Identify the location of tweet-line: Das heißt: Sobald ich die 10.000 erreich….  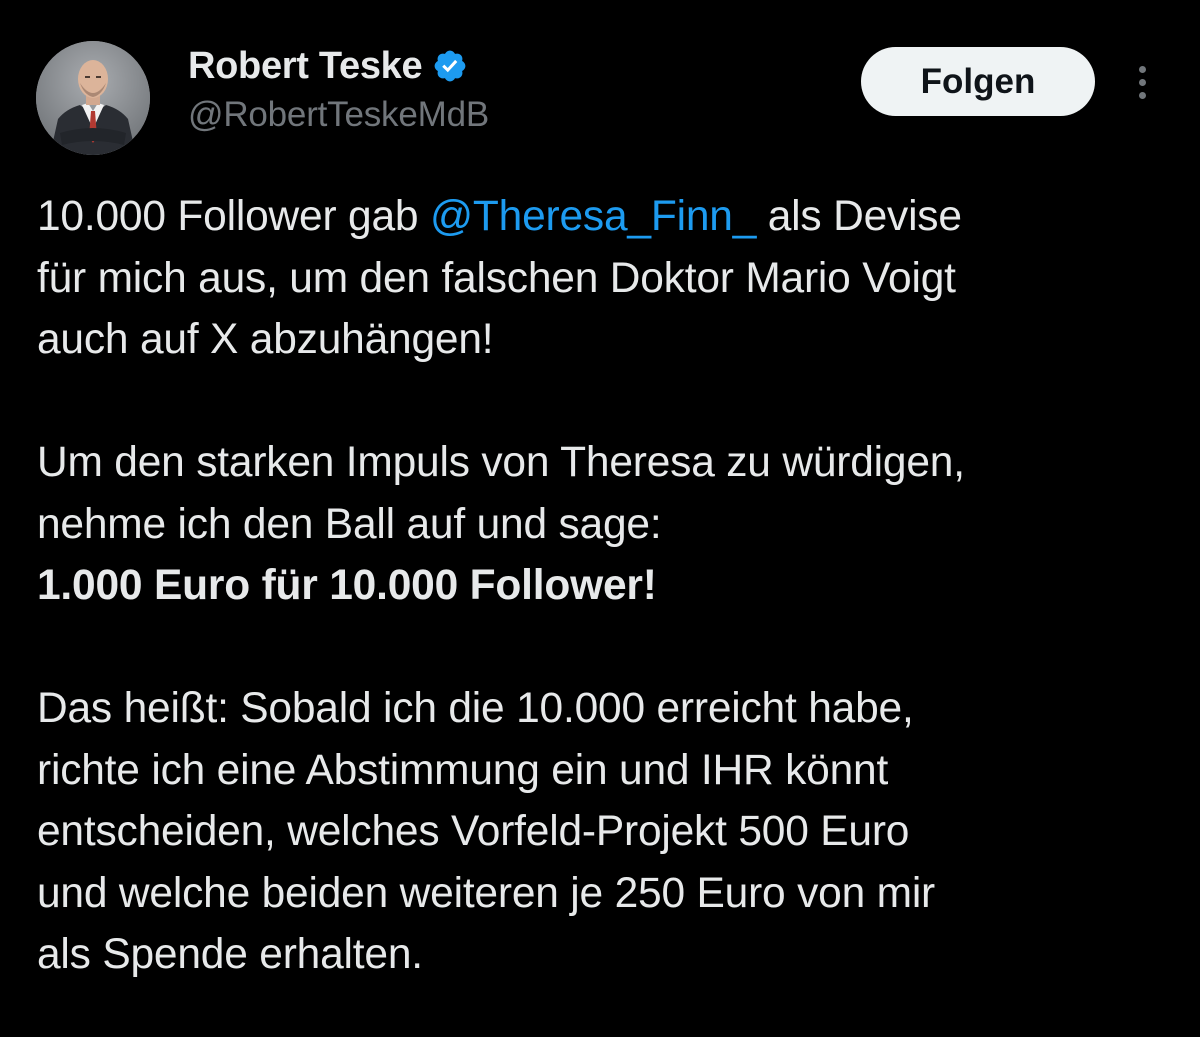
(475, 708).